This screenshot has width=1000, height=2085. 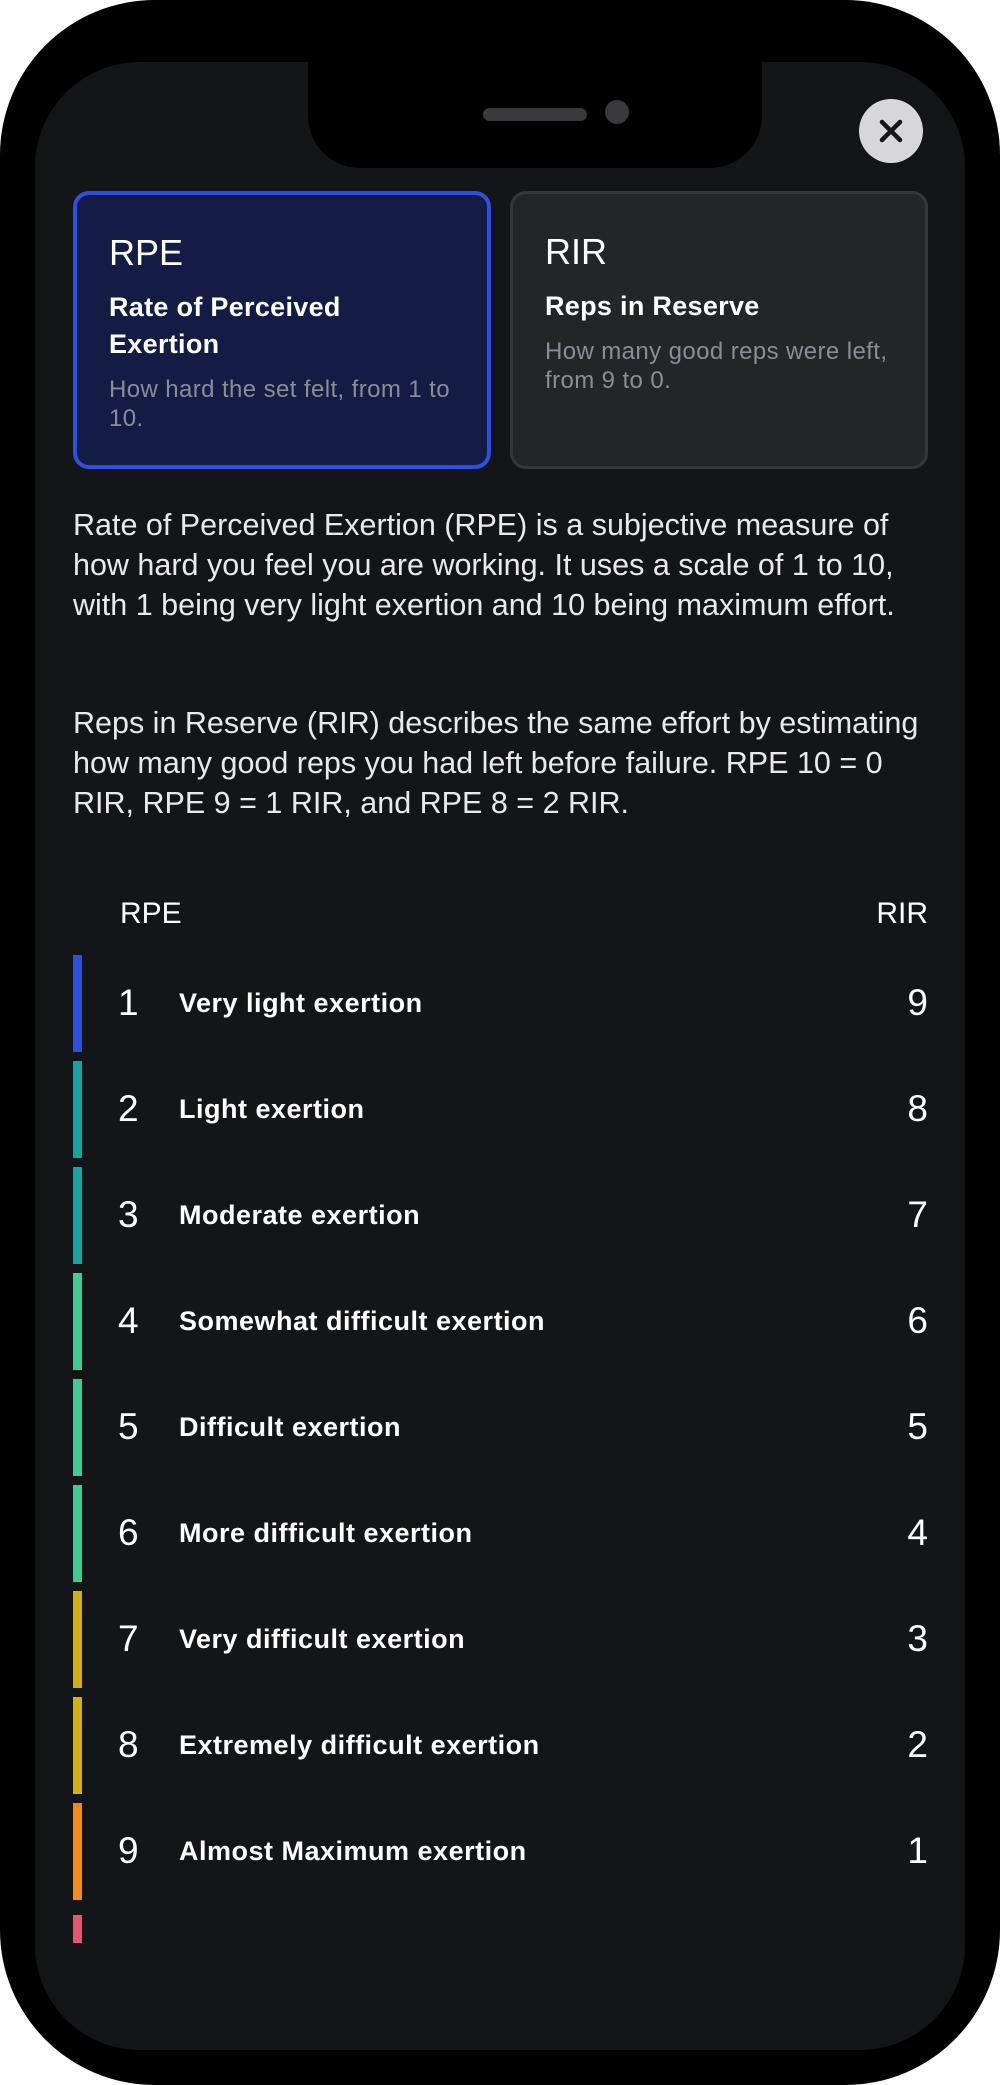 I want to click on scale-row: 8 Extremely difficult exertion 2, so click(x=500, y=1745).